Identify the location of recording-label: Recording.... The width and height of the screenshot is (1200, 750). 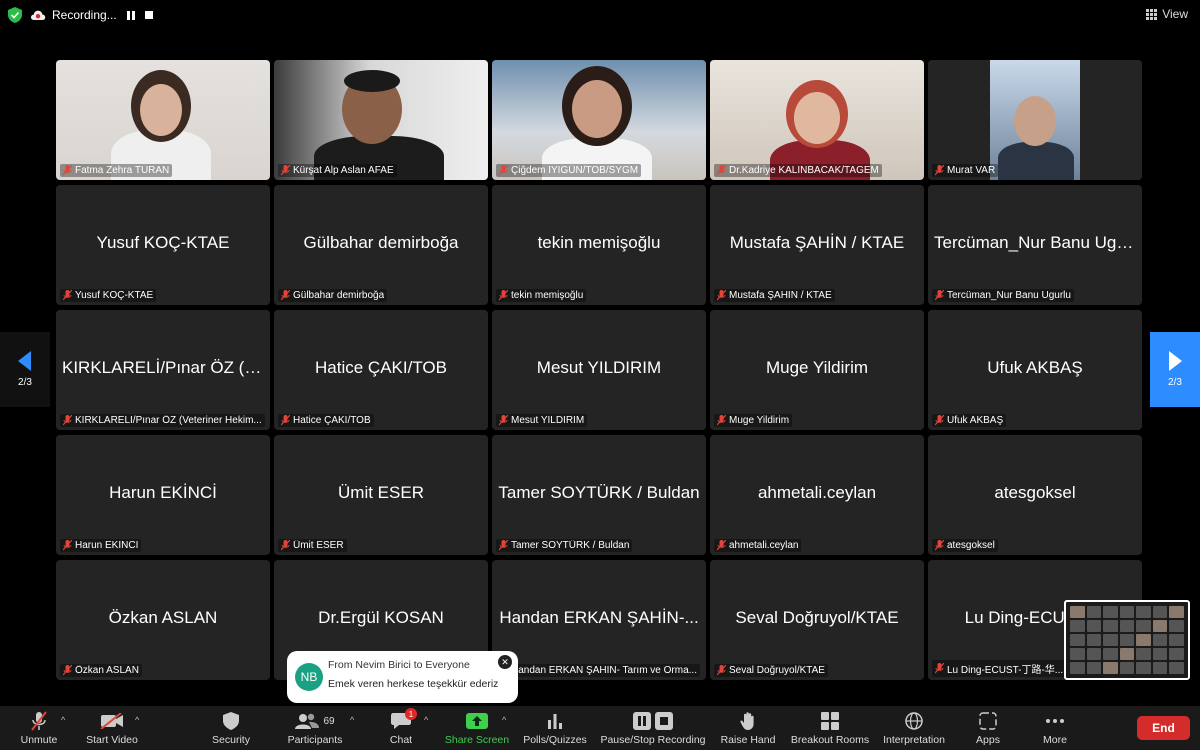
(84, 15).